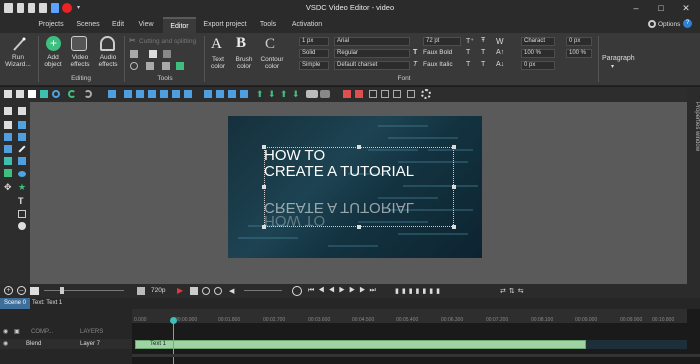  I want to click on snap-icon, so click(347, 94).